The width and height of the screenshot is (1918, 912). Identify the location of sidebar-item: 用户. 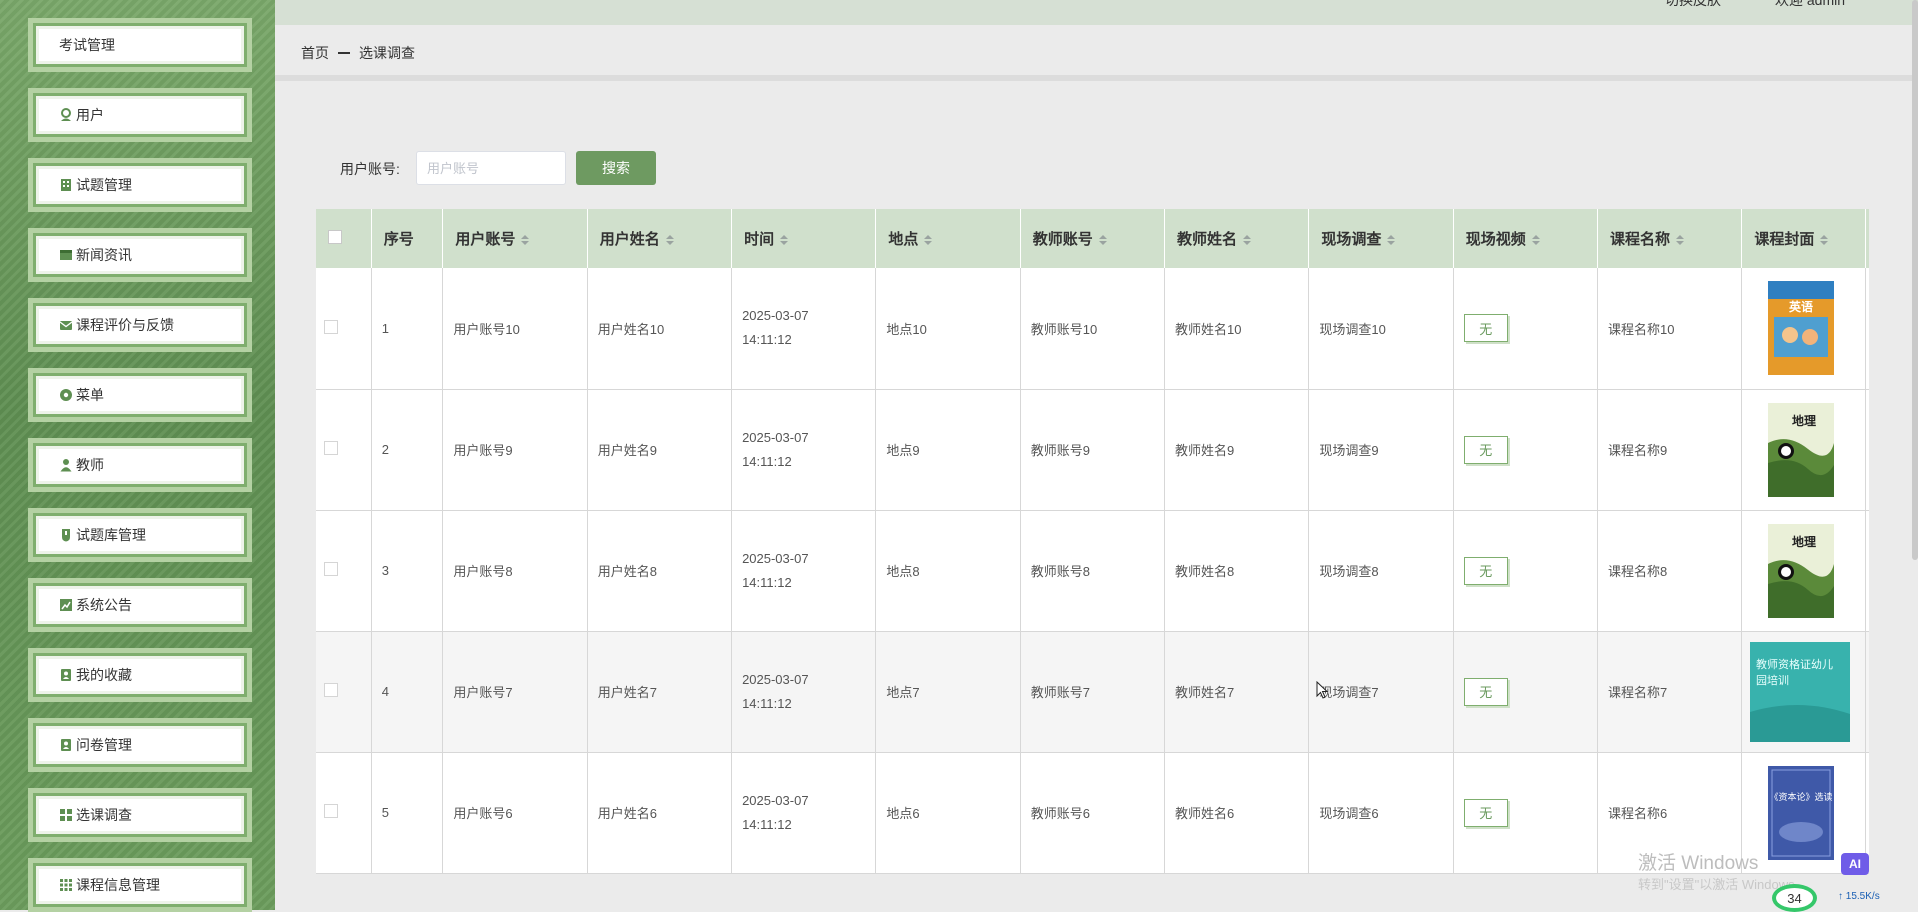
(140, 115).